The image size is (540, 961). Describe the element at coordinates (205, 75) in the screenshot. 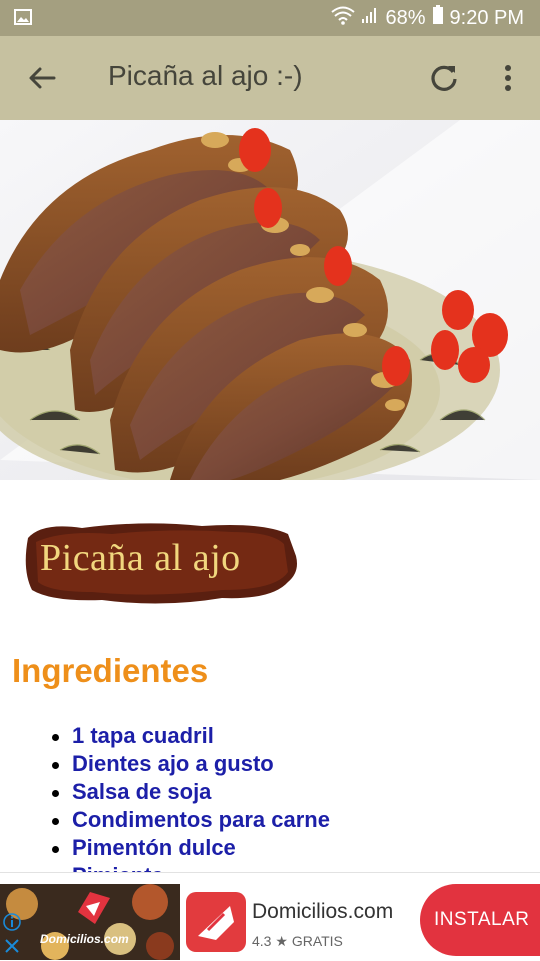

I see `page-title: Picaña al ajo :-)` at that location.